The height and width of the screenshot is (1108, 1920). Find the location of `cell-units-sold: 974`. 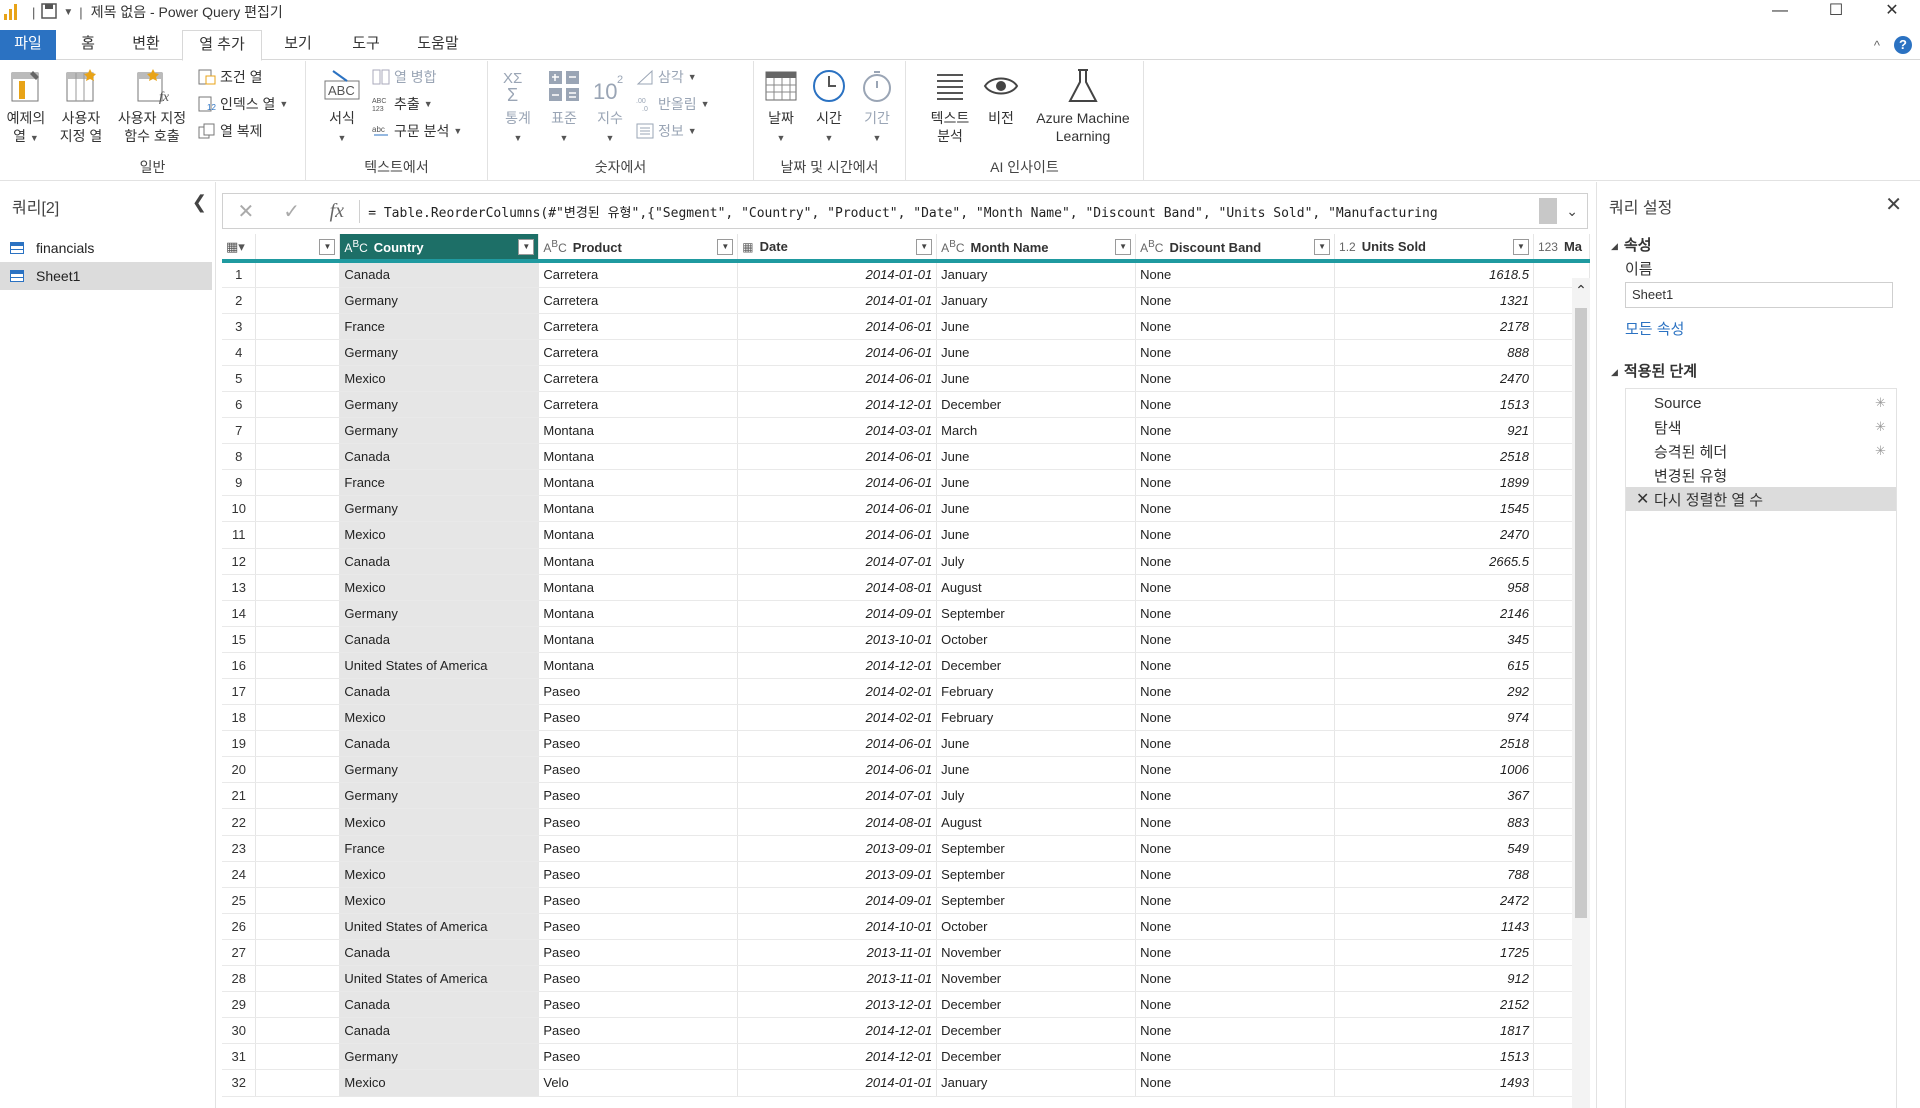

cell-units-sold: 974 is located at coordinates (1434, 718).